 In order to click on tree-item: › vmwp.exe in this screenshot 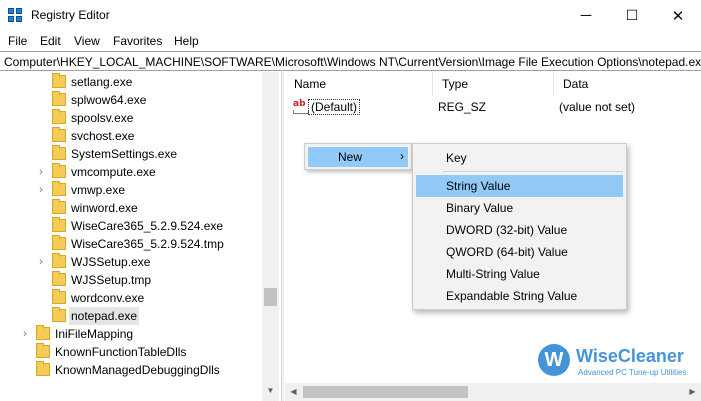, I will do `click(131, 190)`.